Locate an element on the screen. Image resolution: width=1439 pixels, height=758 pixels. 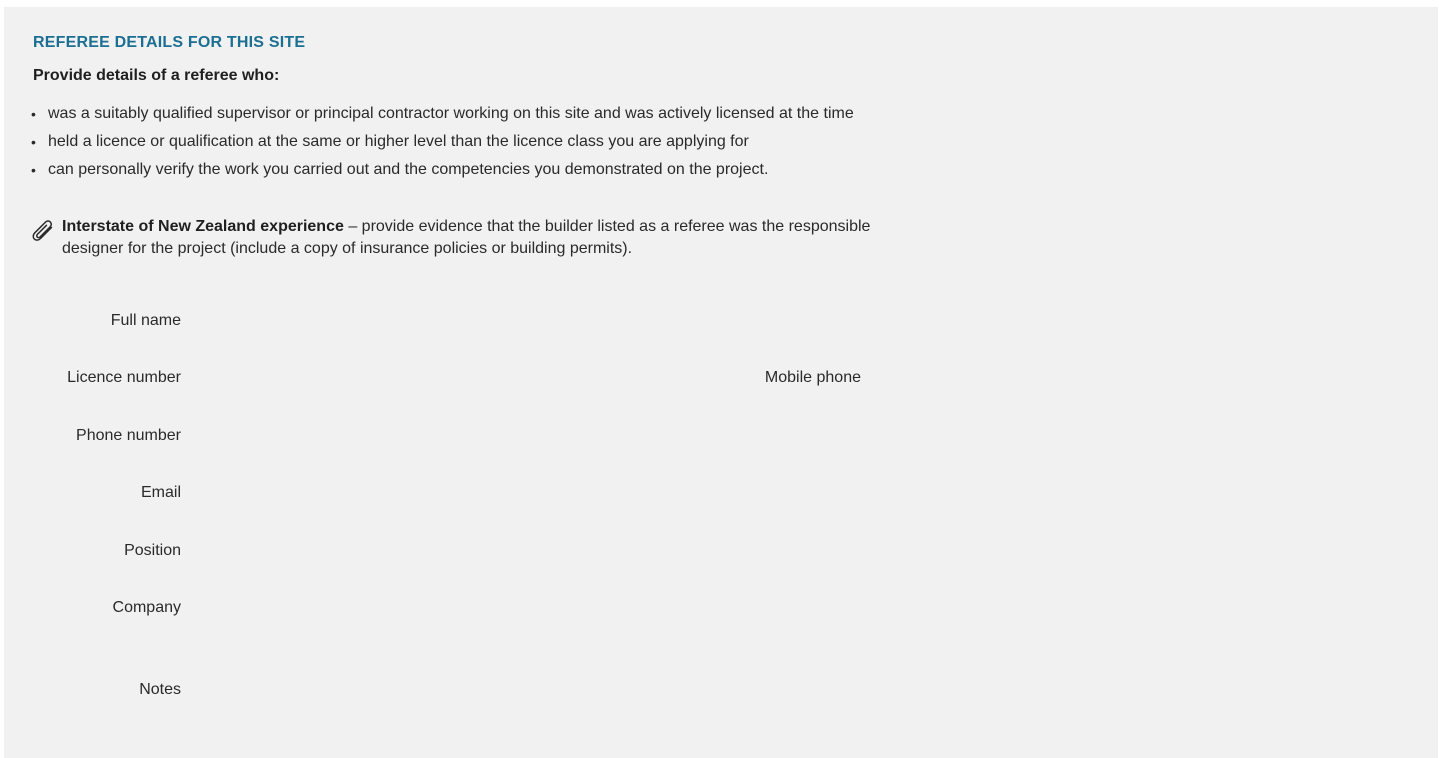
company-field is located at coordinates (796, 610).